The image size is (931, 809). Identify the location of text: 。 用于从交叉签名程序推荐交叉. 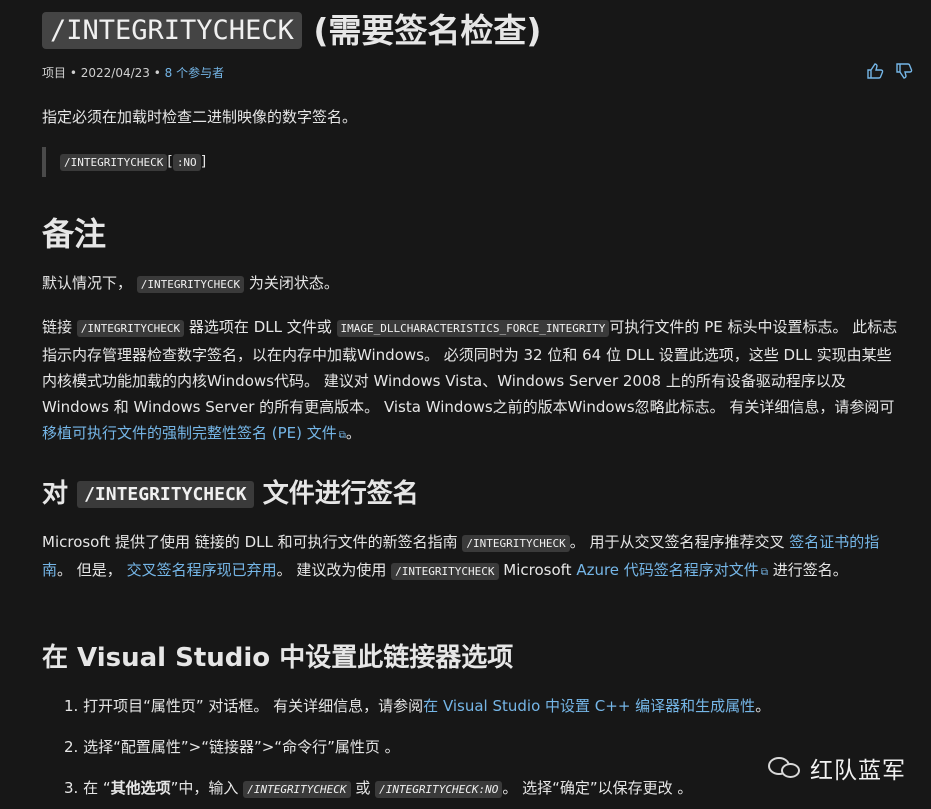
(677, 542).